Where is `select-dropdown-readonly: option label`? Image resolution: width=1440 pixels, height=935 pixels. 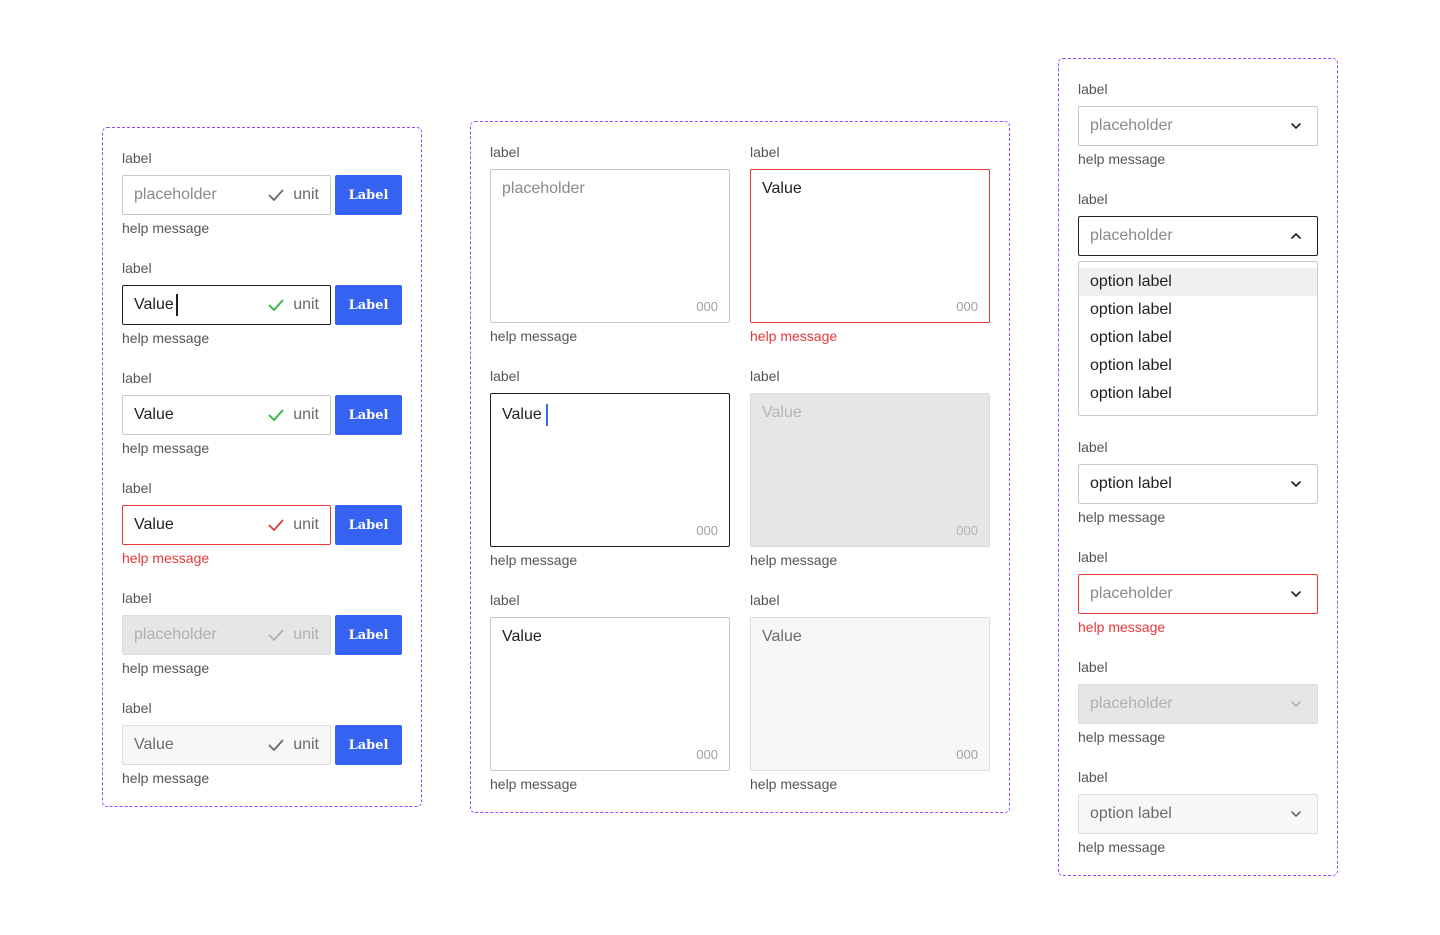 select-dropdown-readonly: option label is located at coordinates (1198, 814).